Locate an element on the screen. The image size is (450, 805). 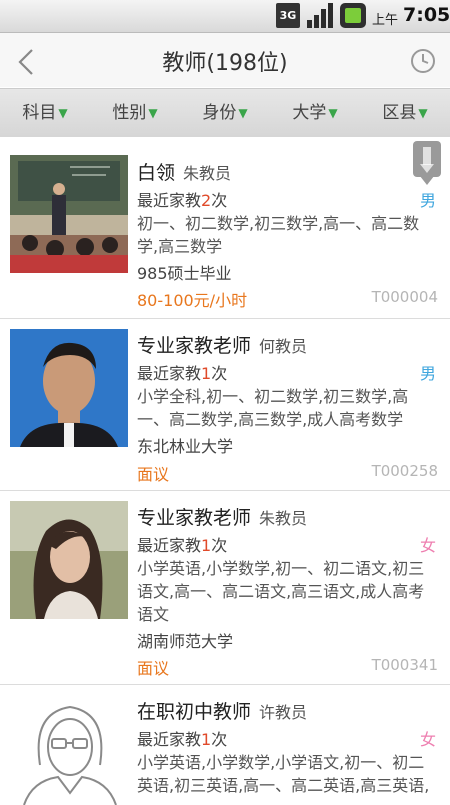
teacher-school: 985硕士毕业 is located at coordinates (184, 273).